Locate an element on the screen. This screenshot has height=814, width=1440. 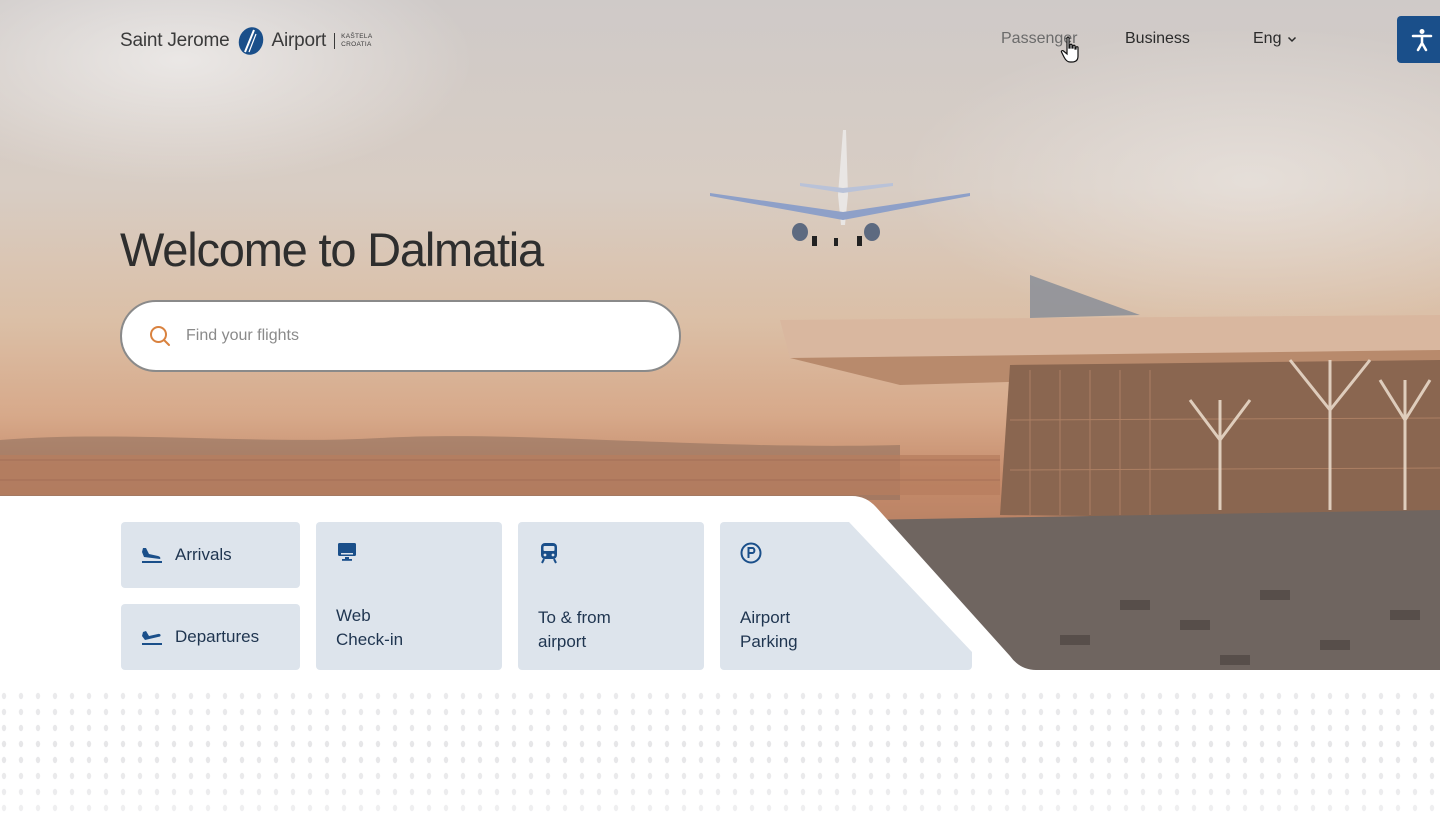
departures-card: Departures is located at coordinates (210, 637).